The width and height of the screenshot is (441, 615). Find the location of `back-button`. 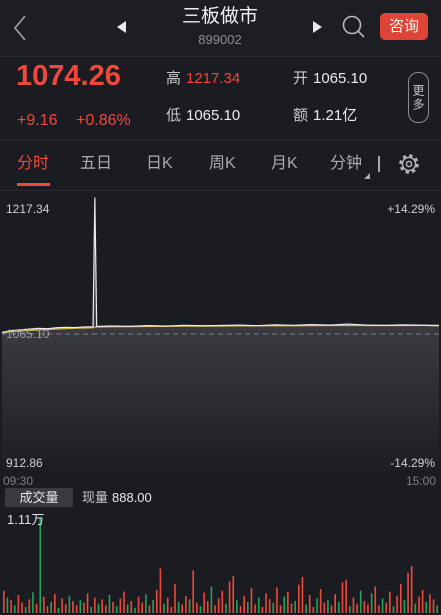

back-button is located at coordinates (22, 28).